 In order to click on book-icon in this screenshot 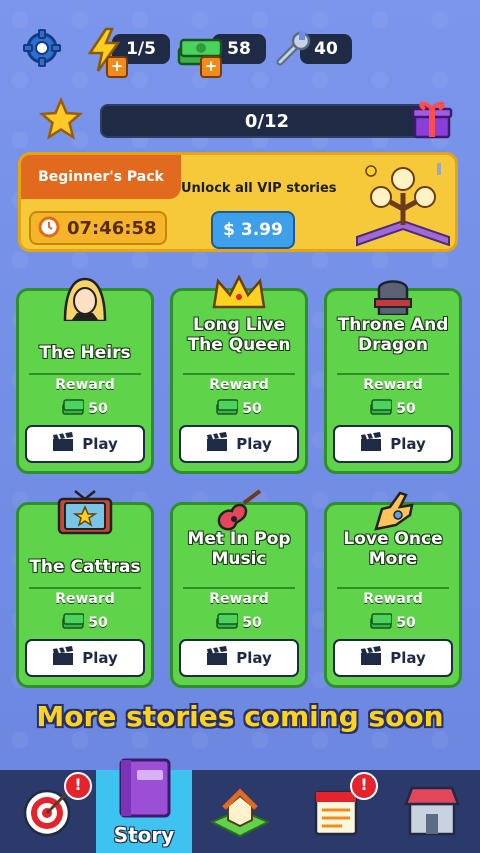, I will do `click(144, 790)`.